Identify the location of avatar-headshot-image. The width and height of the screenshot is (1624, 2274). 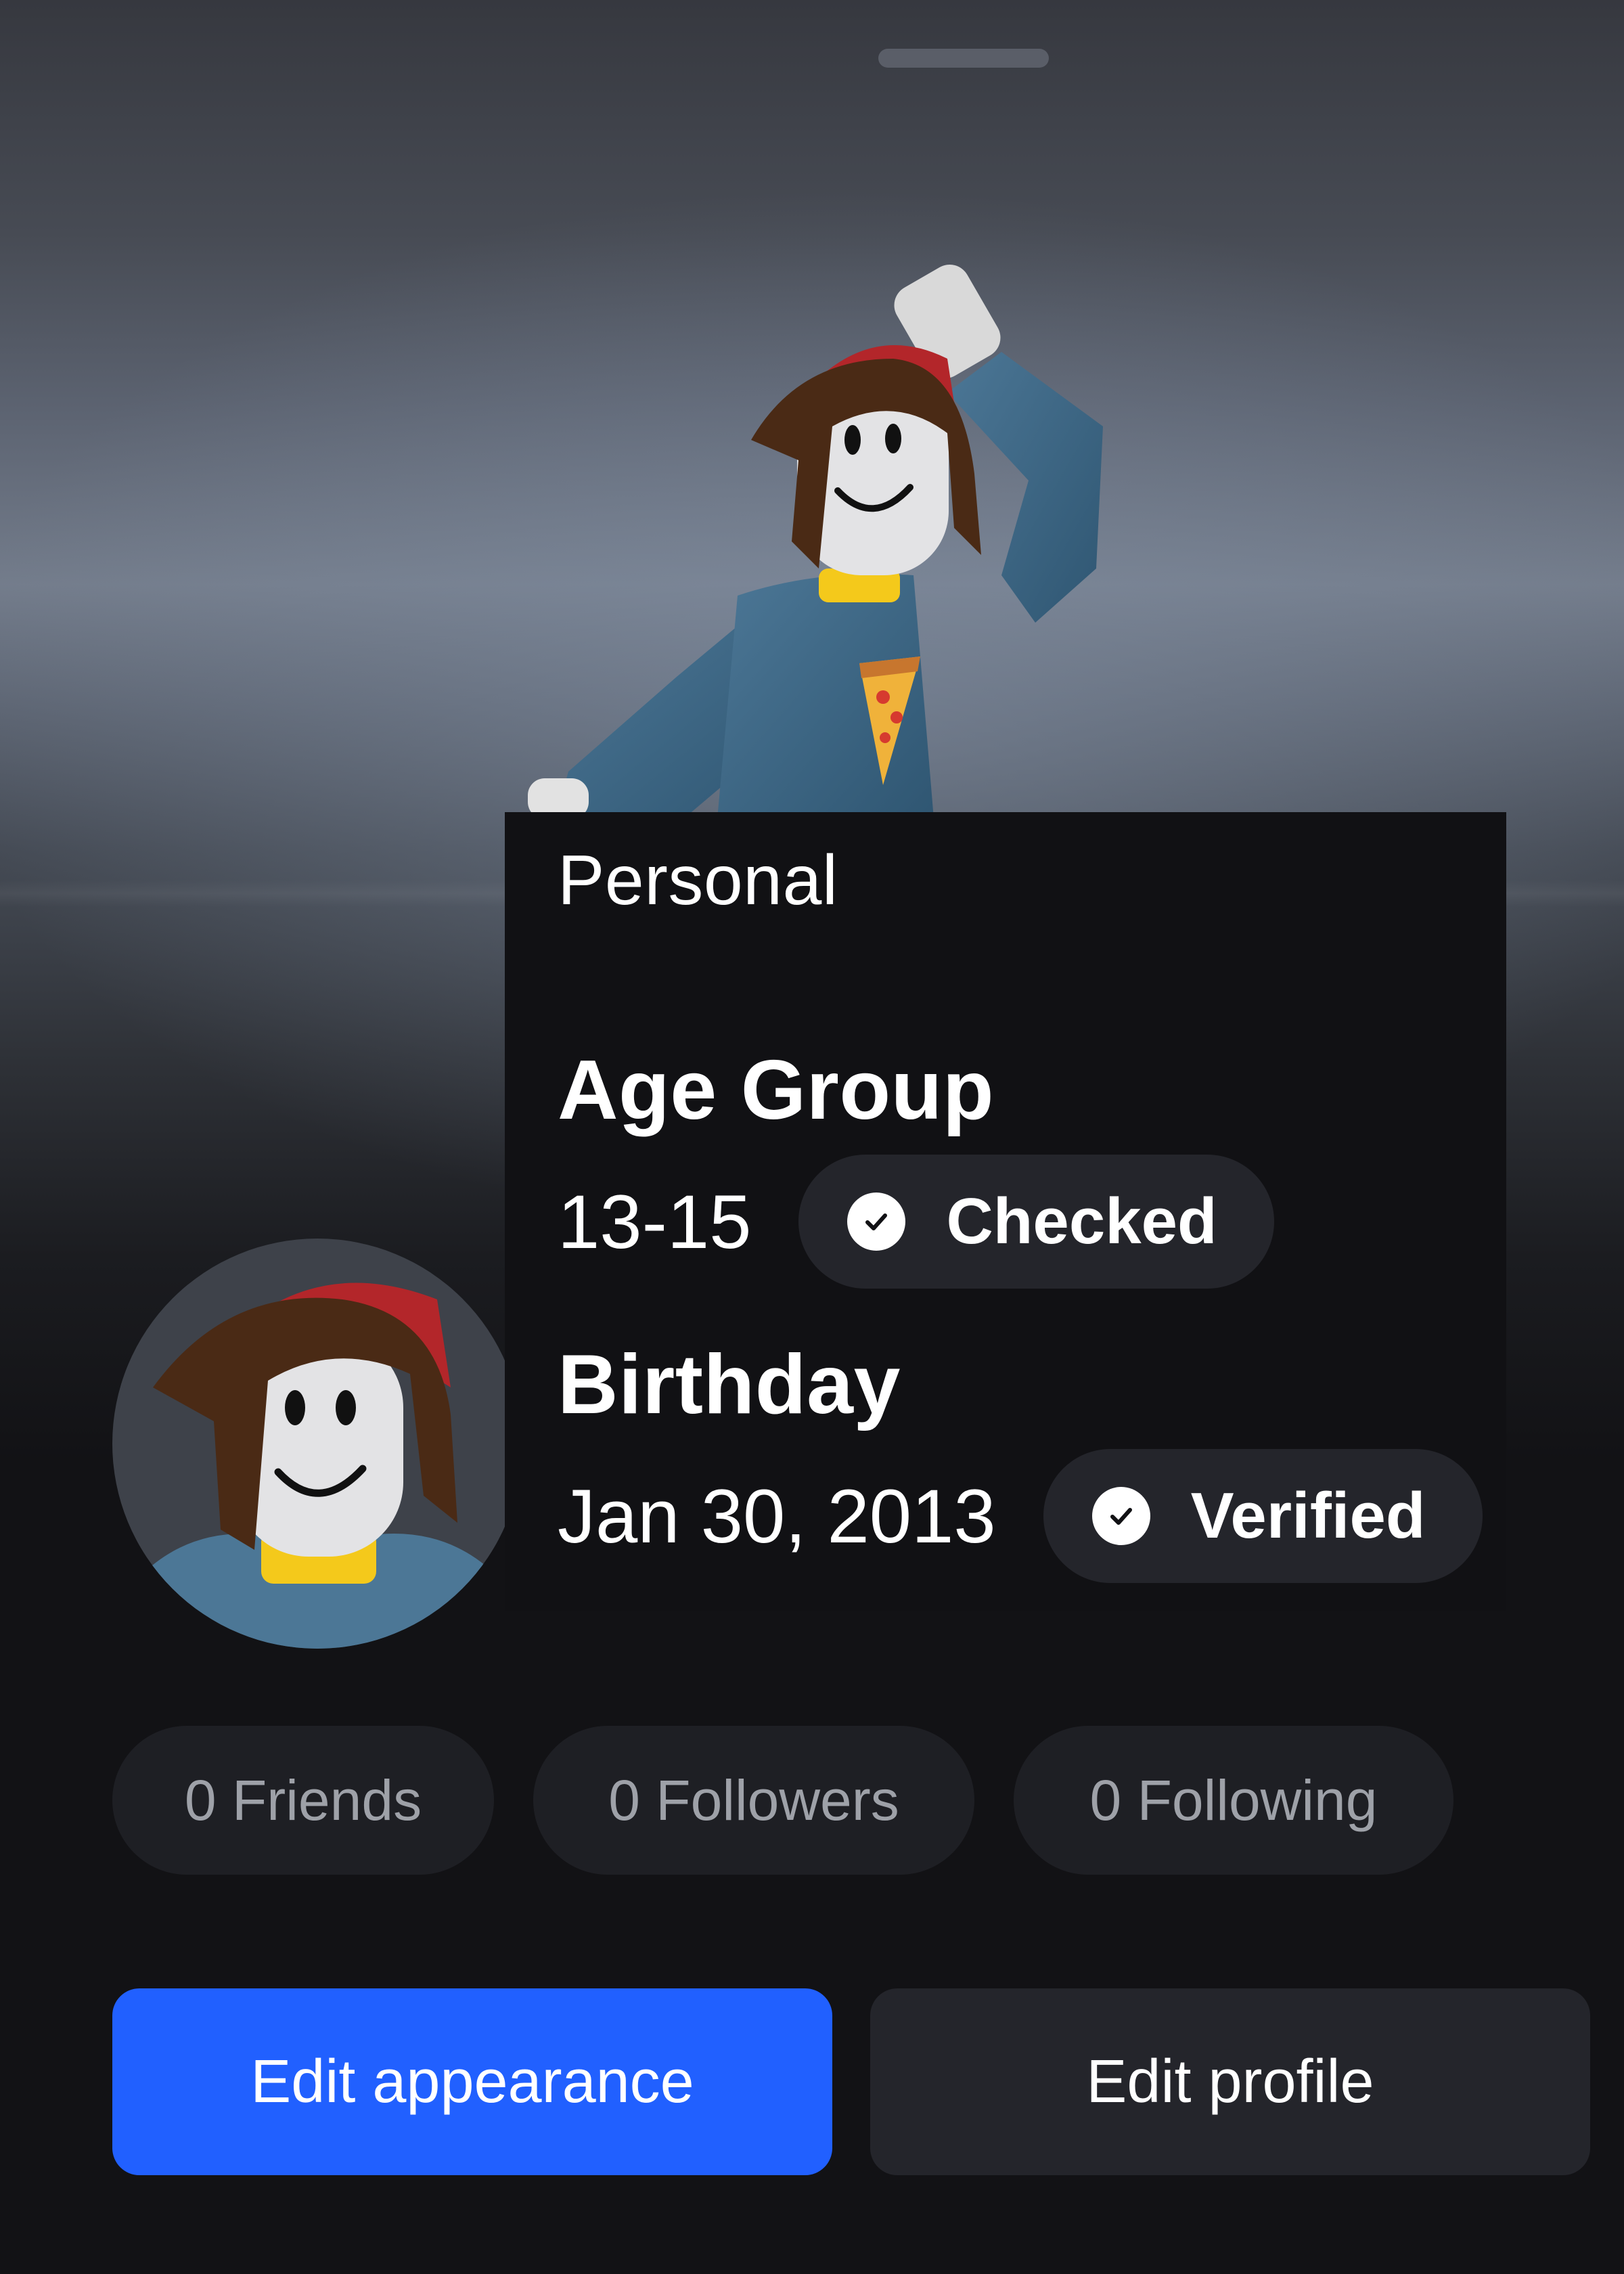
(317, 1466).